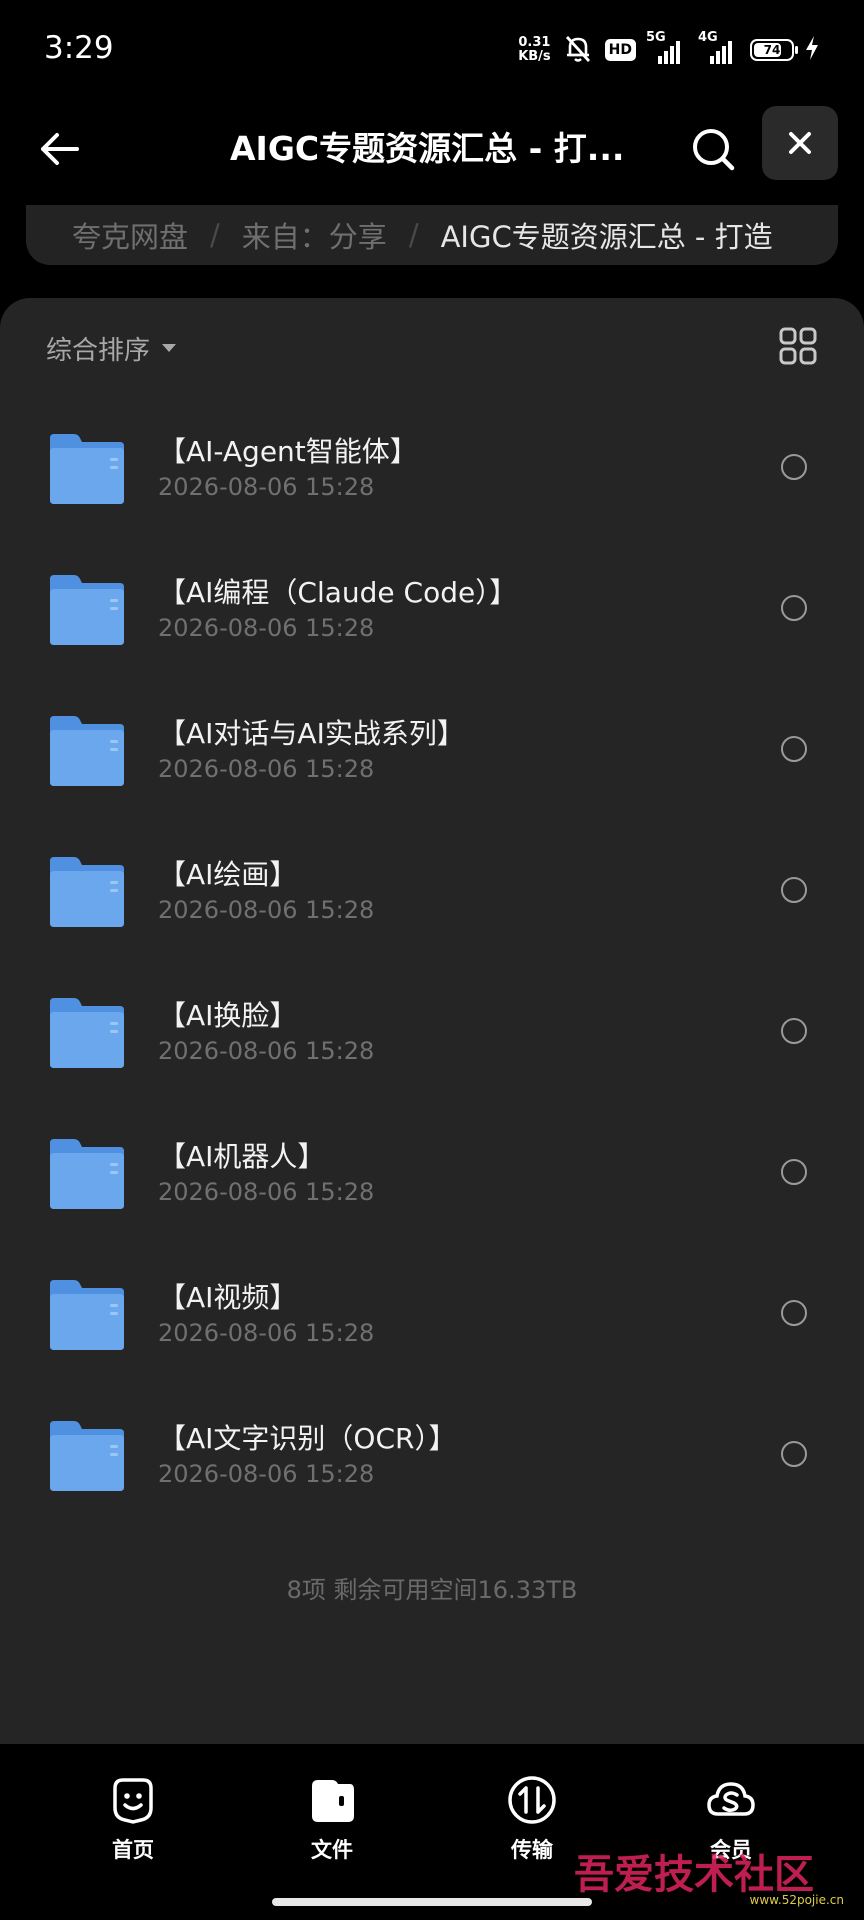  I want to click on battery-icon: 74, so click(774, 50).